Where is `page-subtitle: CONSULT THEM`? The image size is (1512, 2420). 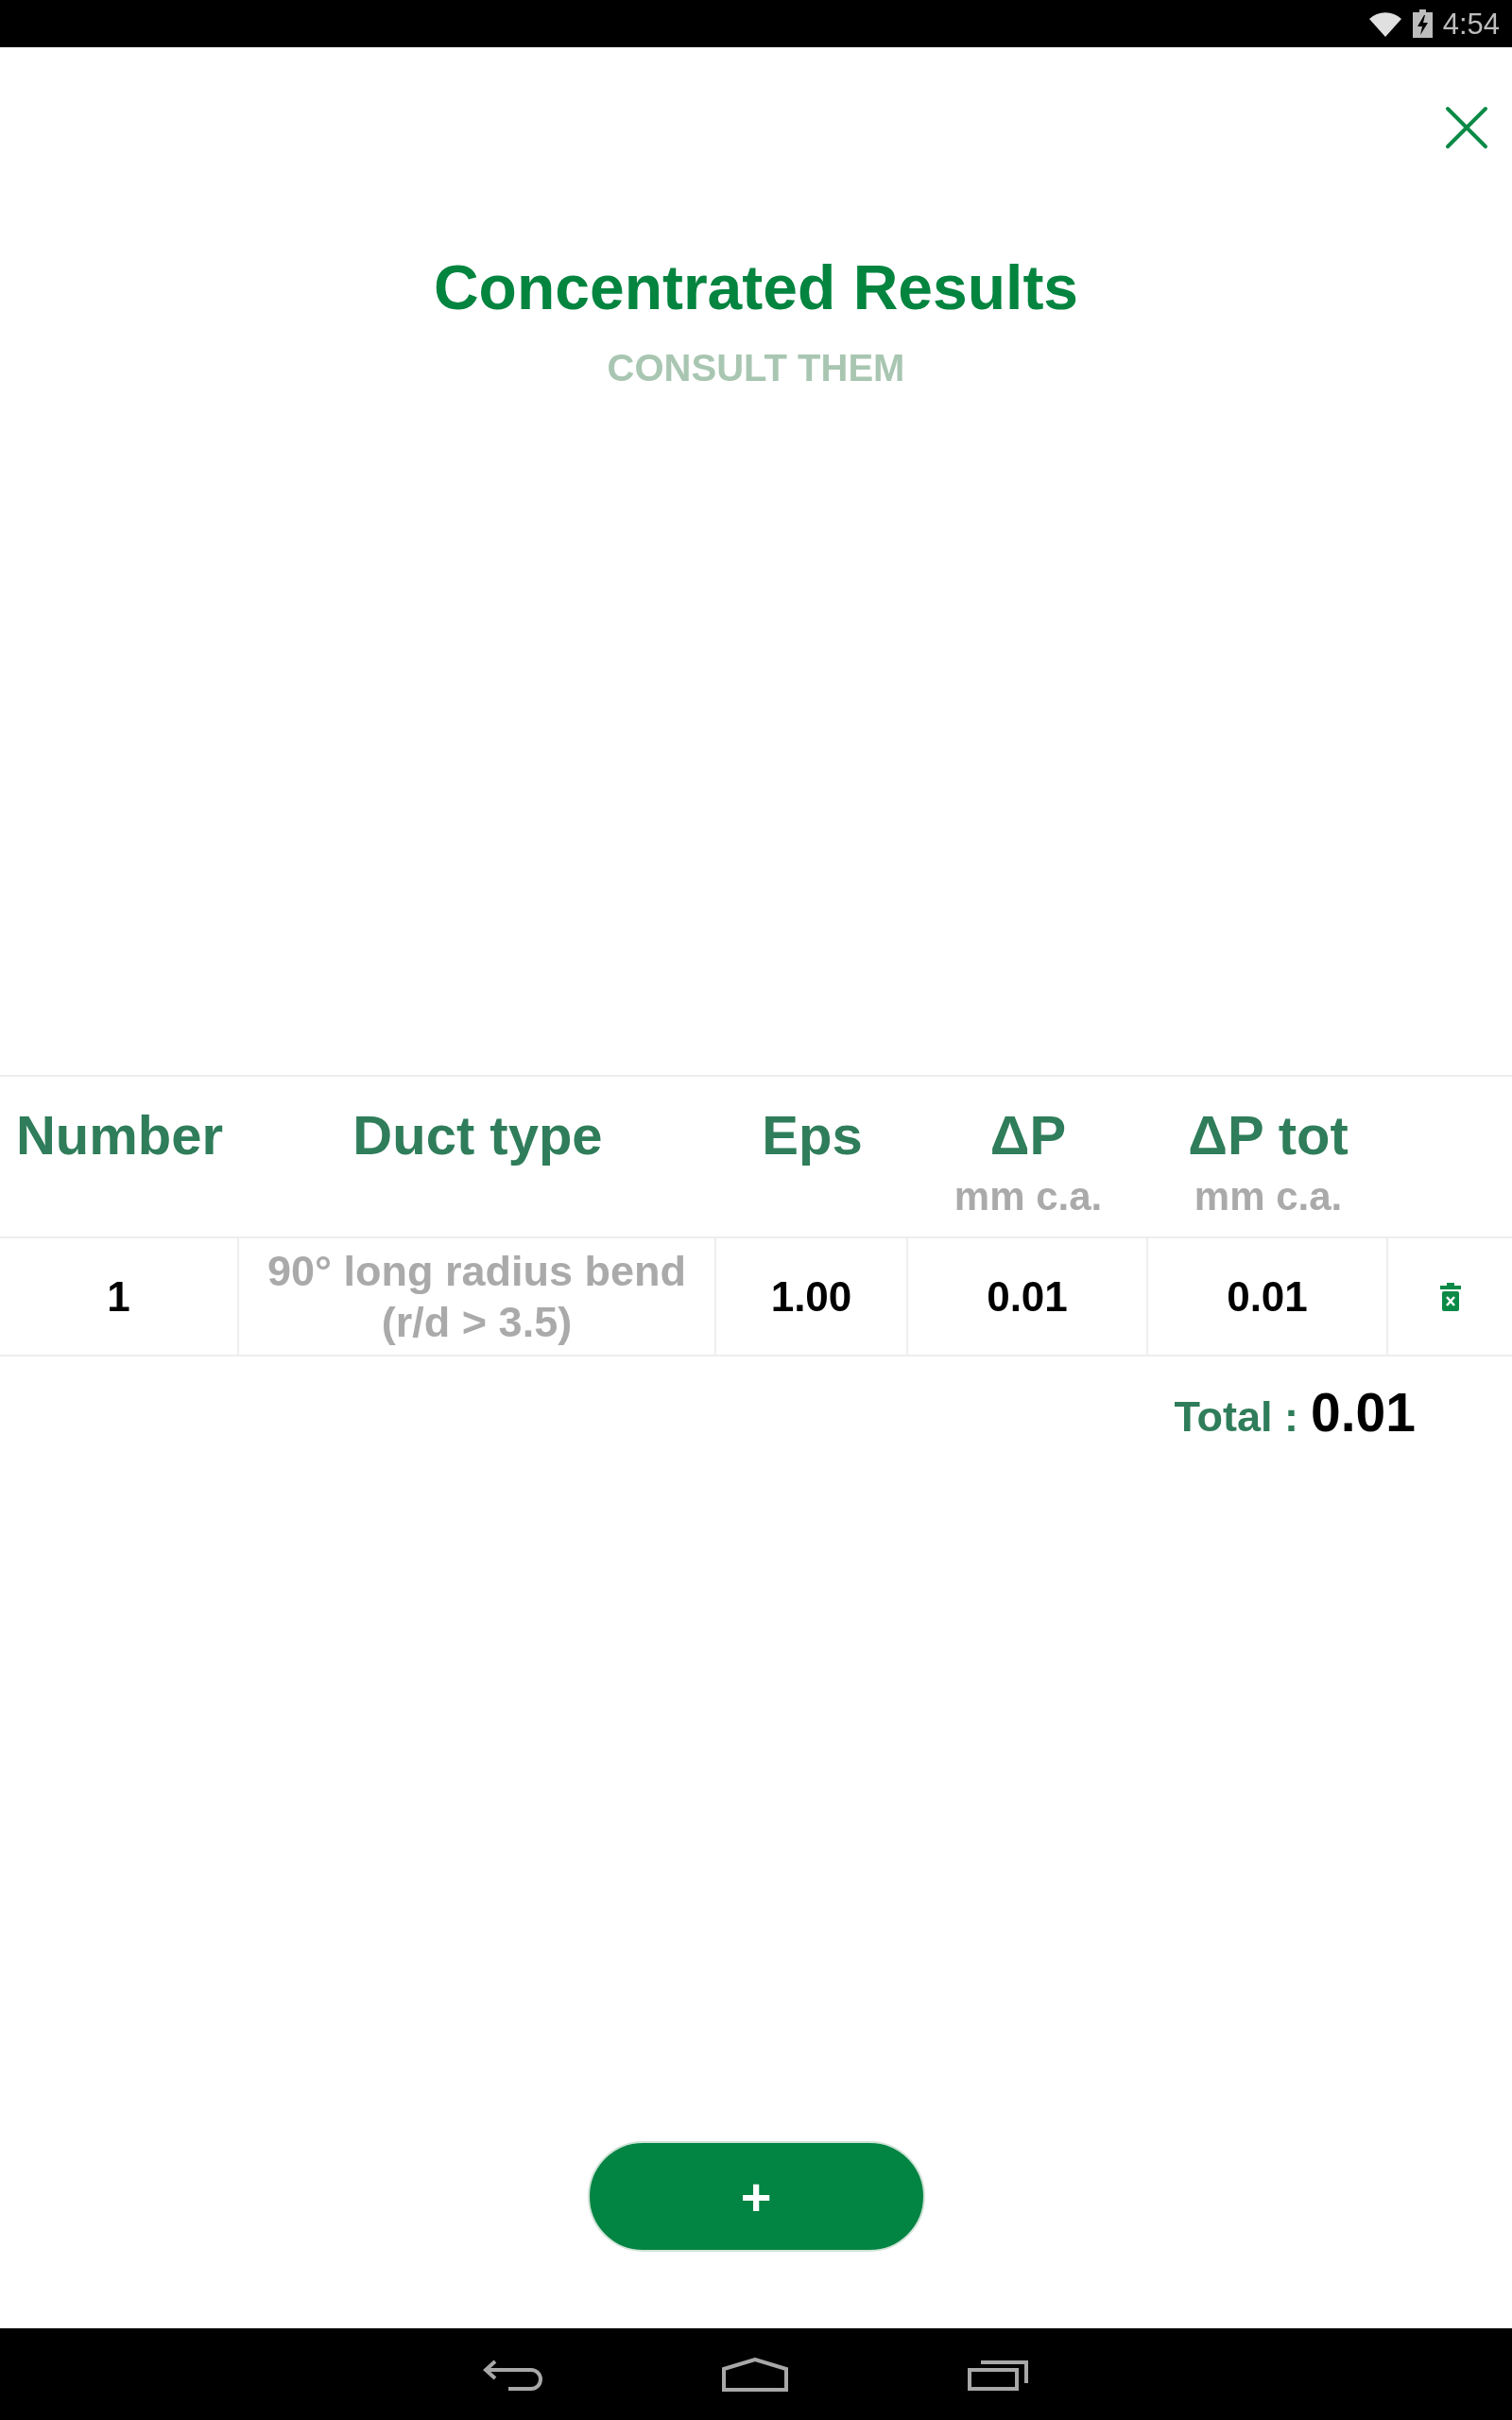 page-subtitle: CONSULT THEM is located at coordinates (756, 368).